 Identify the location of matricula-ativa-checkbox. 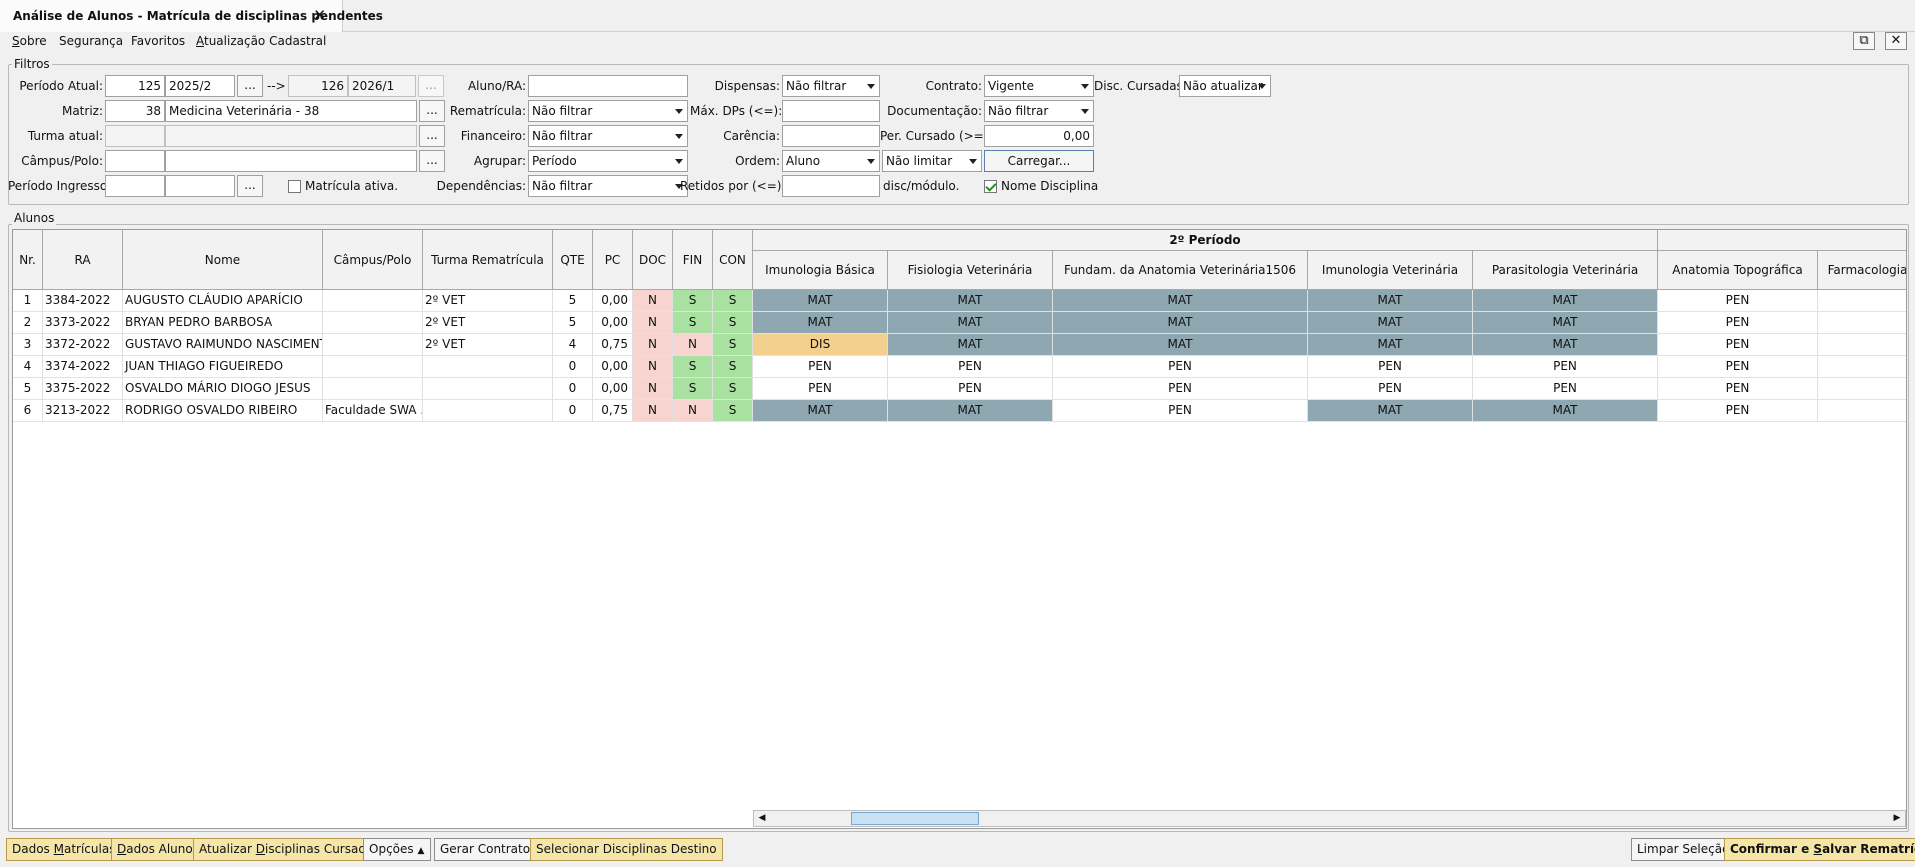
(294, 186).